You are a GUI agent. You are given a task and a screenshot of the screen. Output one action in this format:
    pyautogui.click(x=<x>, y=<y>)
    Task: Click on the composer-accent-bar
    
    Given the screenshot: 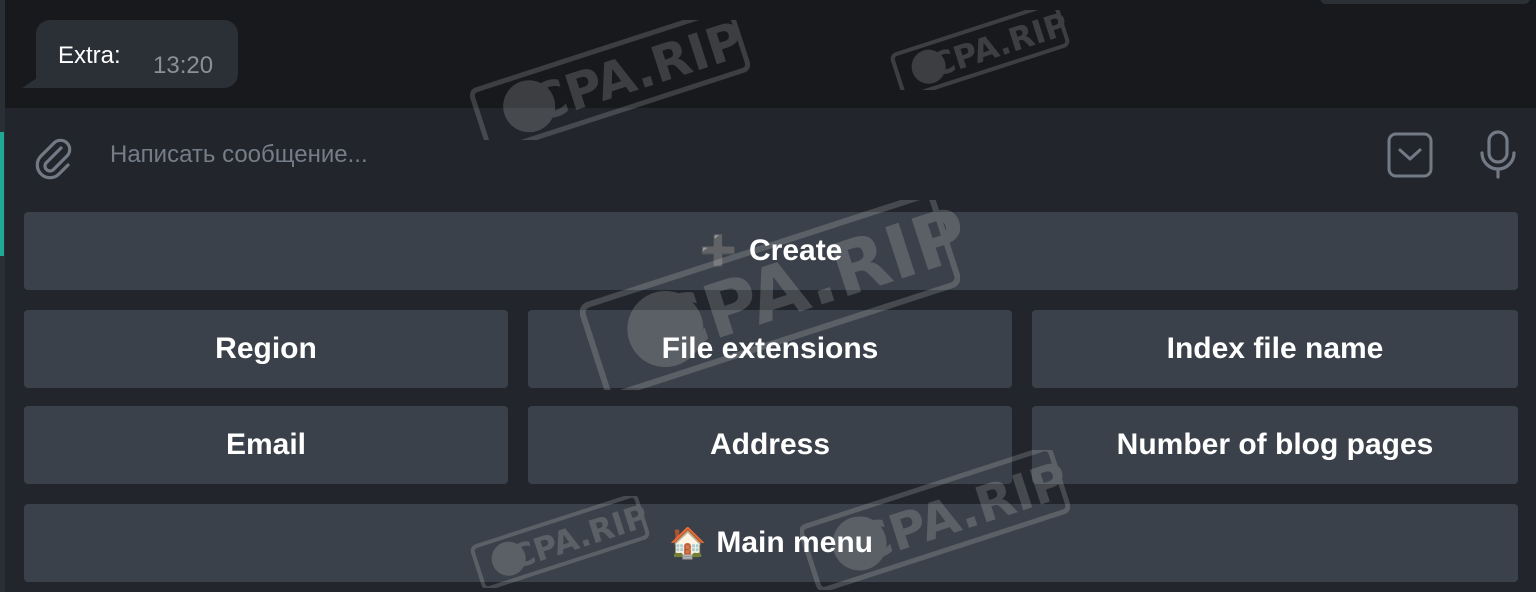 What is the action you would take?
    pyautogui.click(x=2, y=194)
    